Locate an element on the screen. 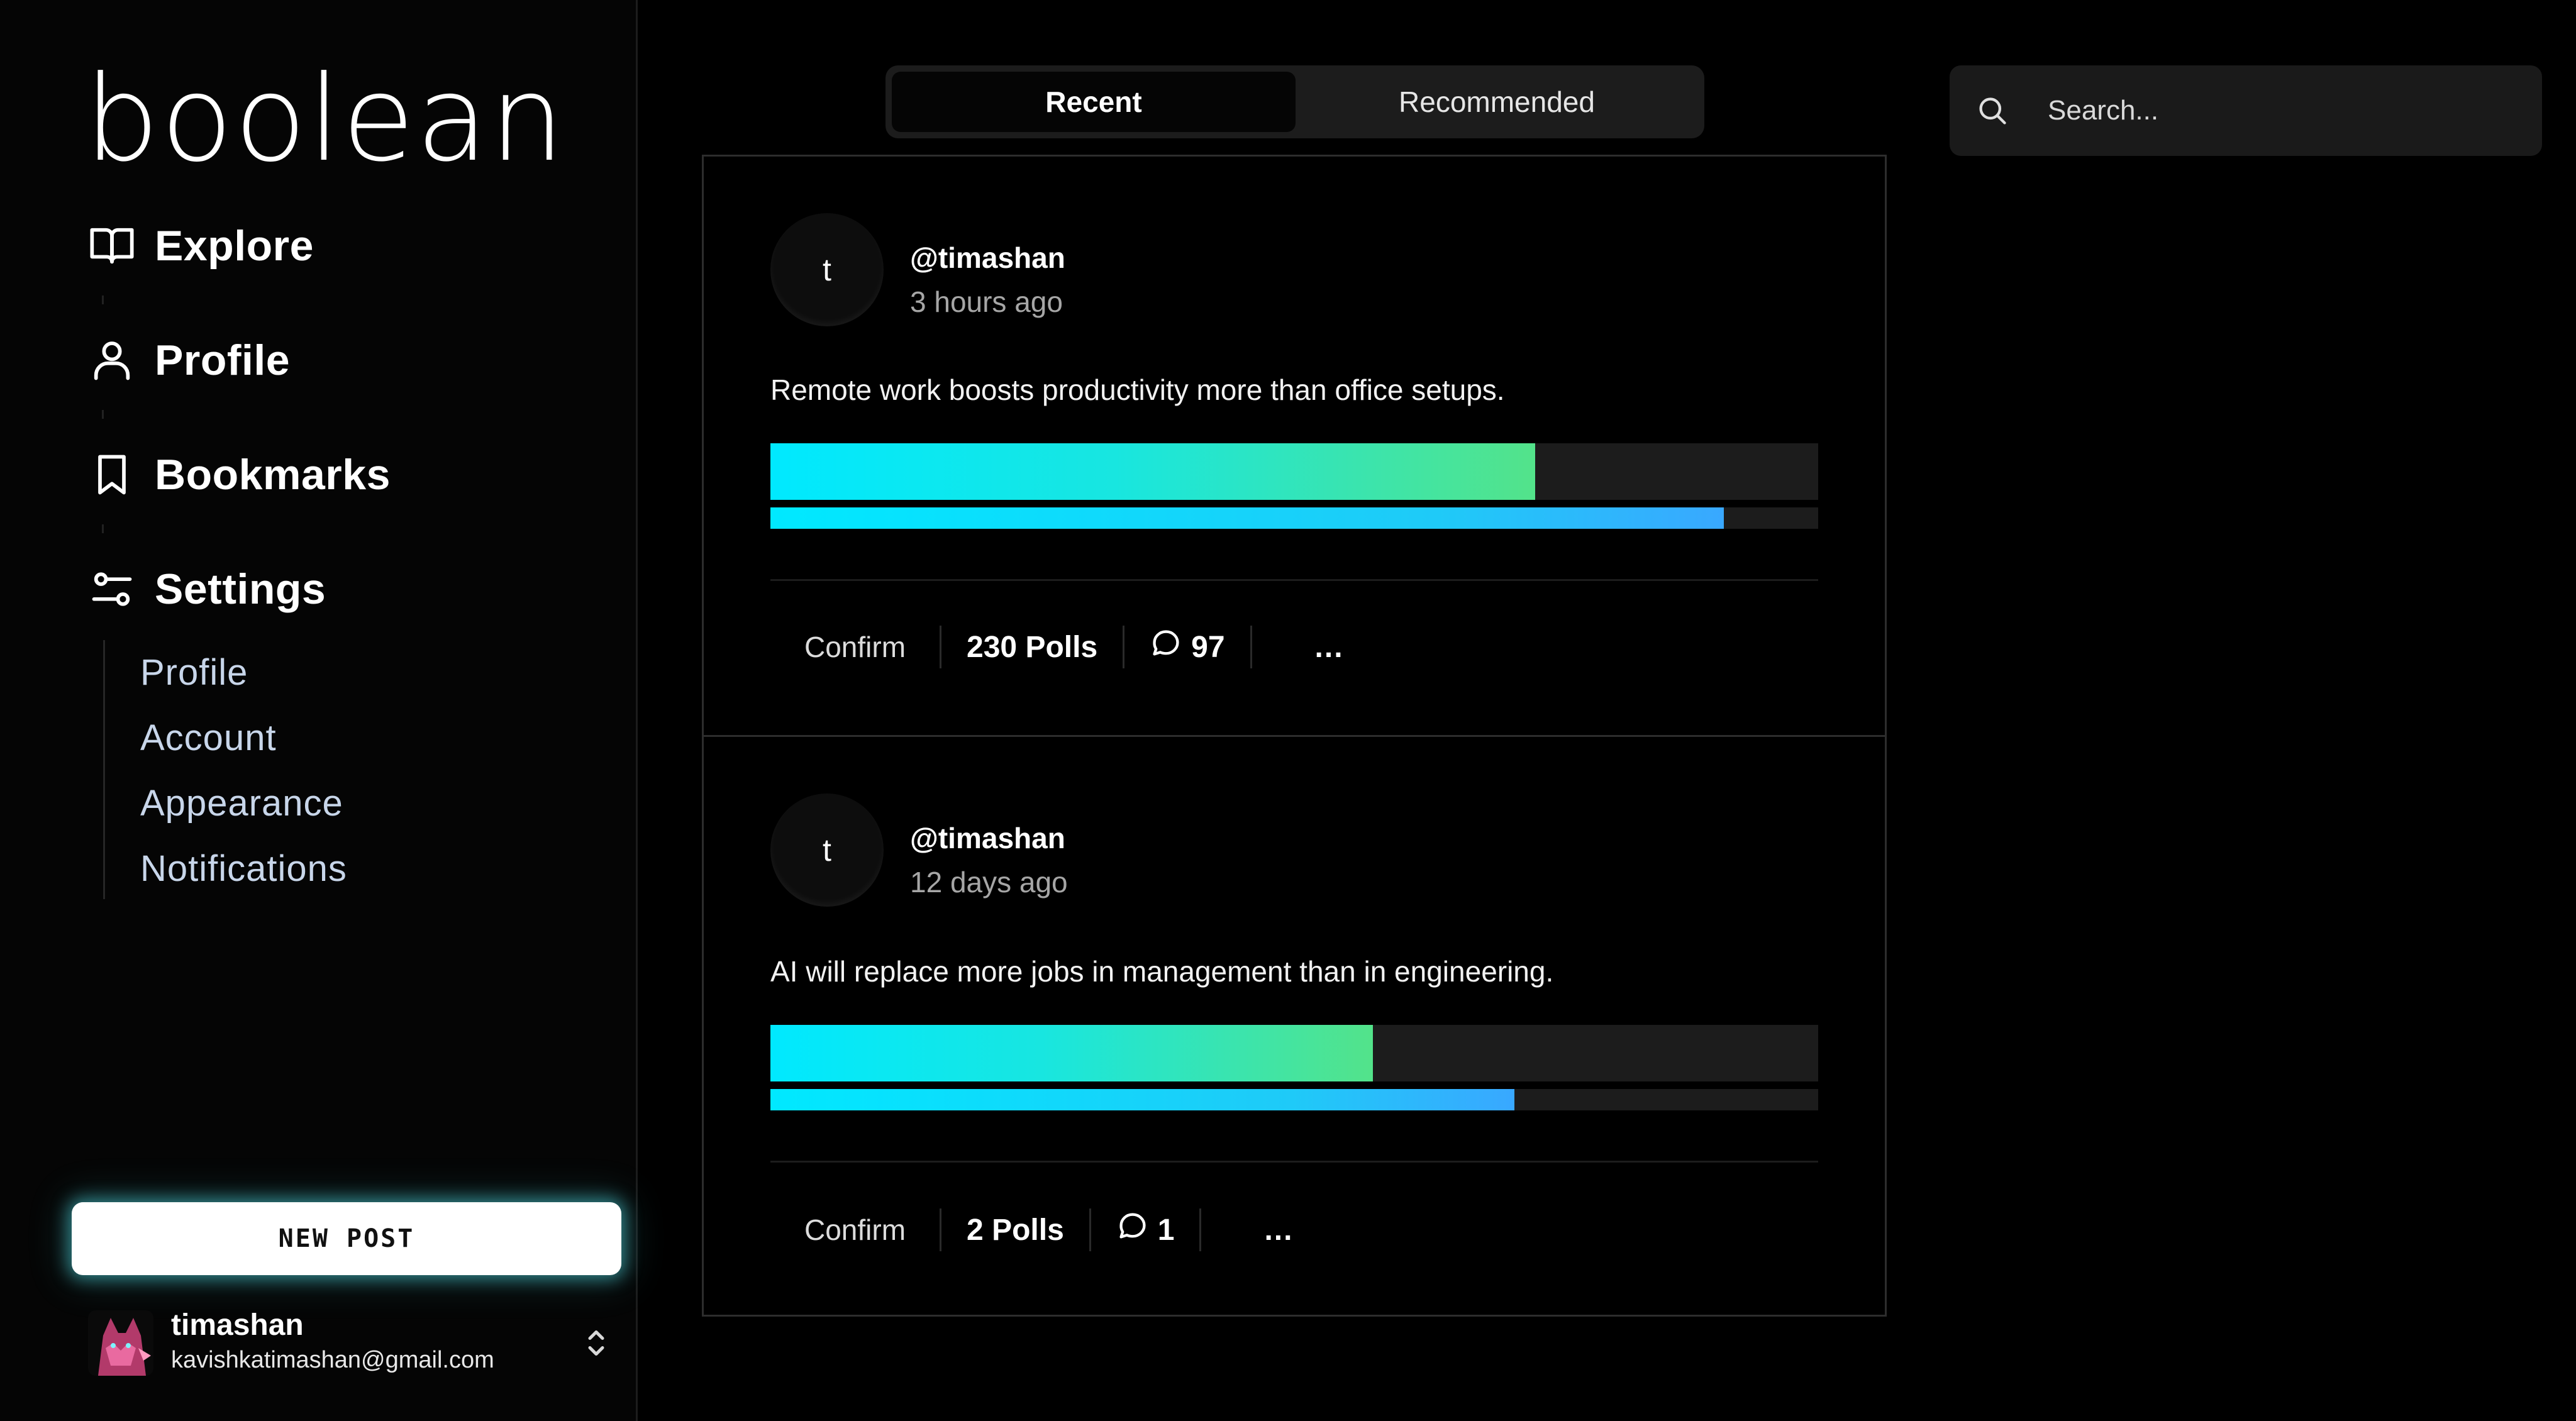 The height and width of the screenshot is (1421, 2576). subnav-appearance: Appearance is located at coordinates (241, 803).